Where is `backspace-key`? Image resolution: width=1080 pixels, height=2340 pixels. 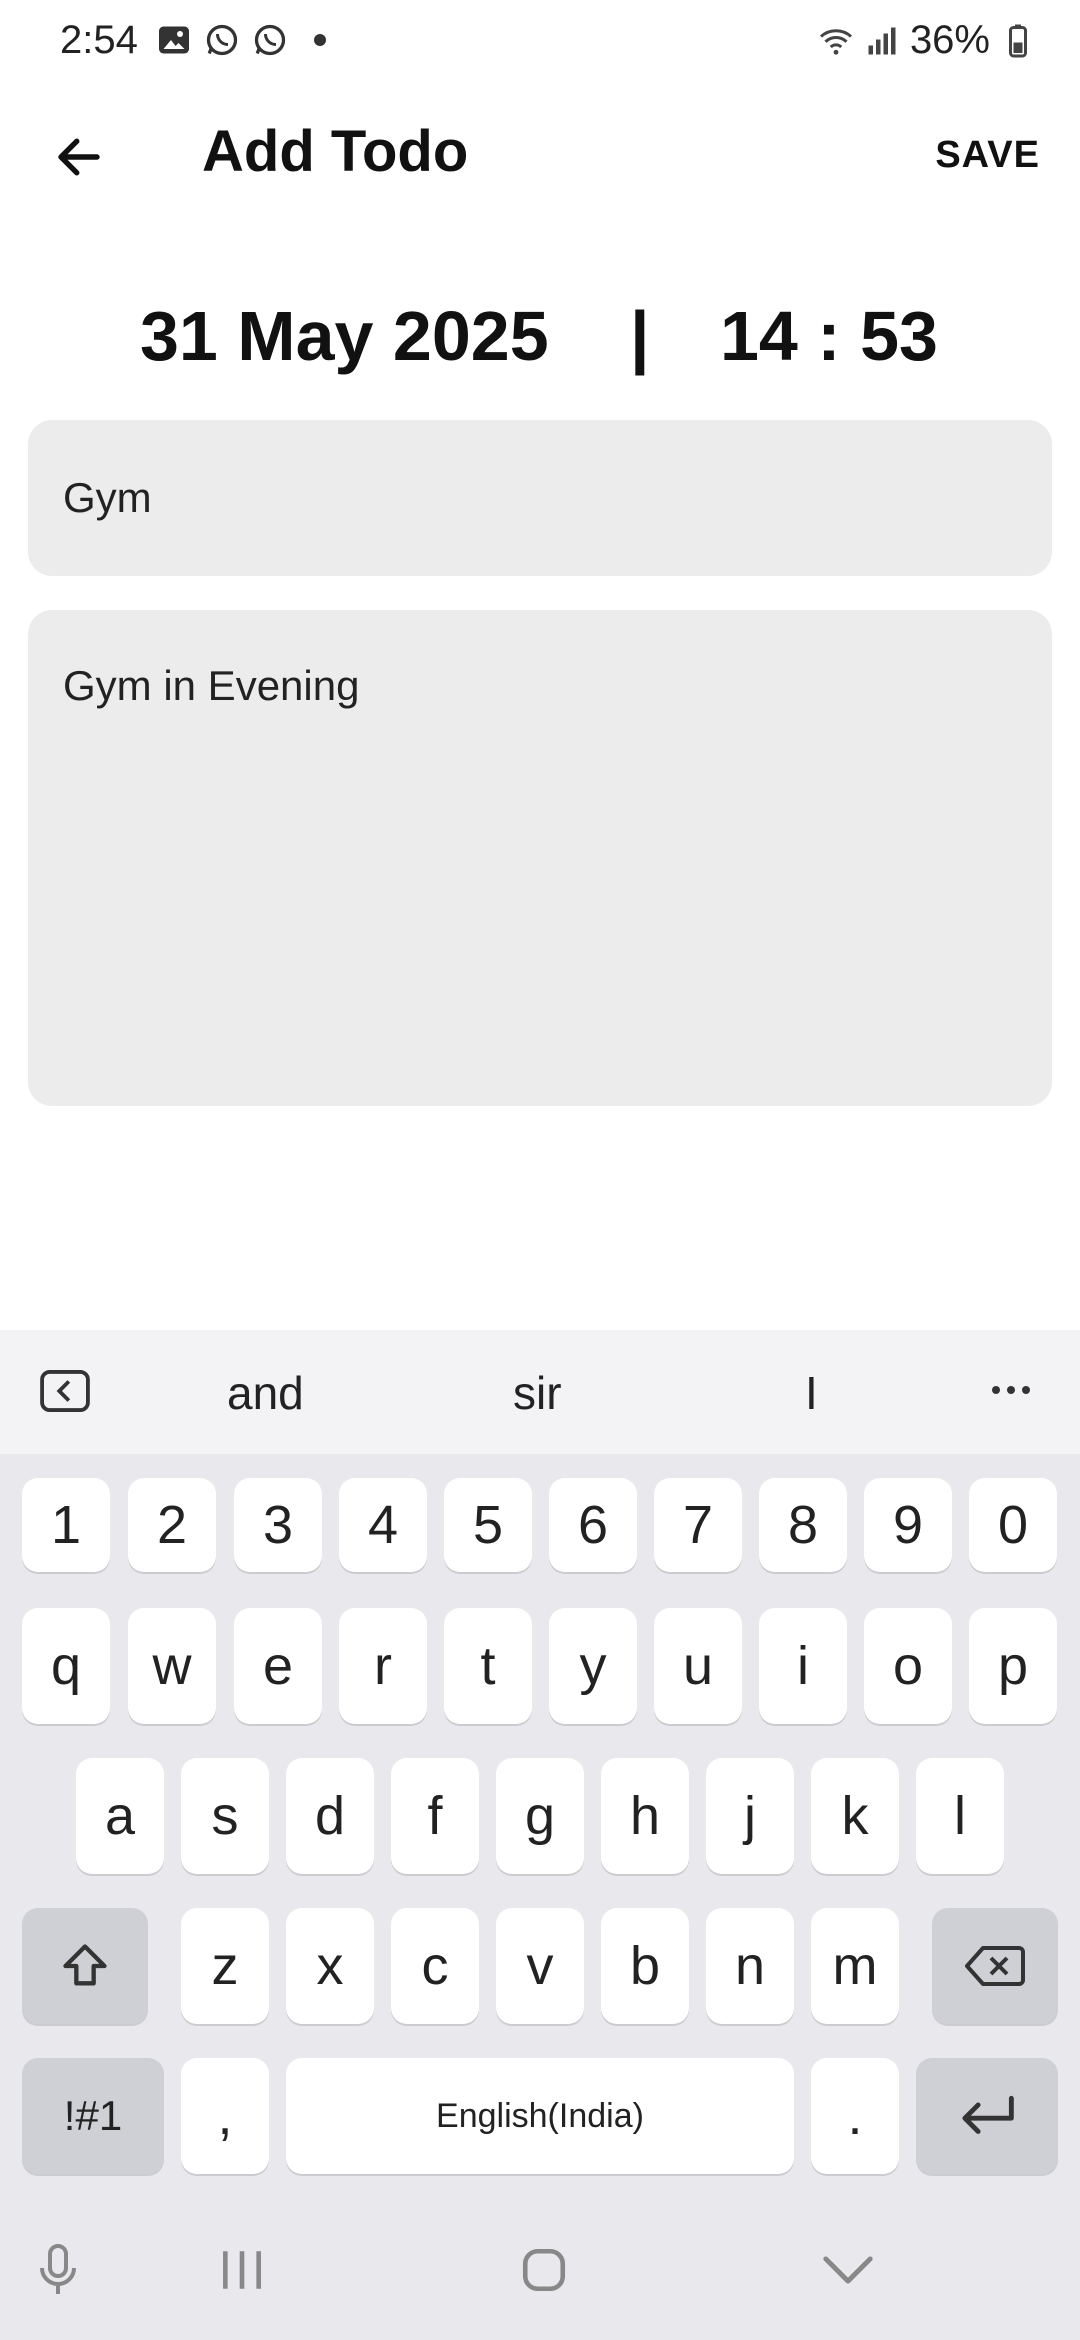 backspace-key is located at coordinates (995, 1966).